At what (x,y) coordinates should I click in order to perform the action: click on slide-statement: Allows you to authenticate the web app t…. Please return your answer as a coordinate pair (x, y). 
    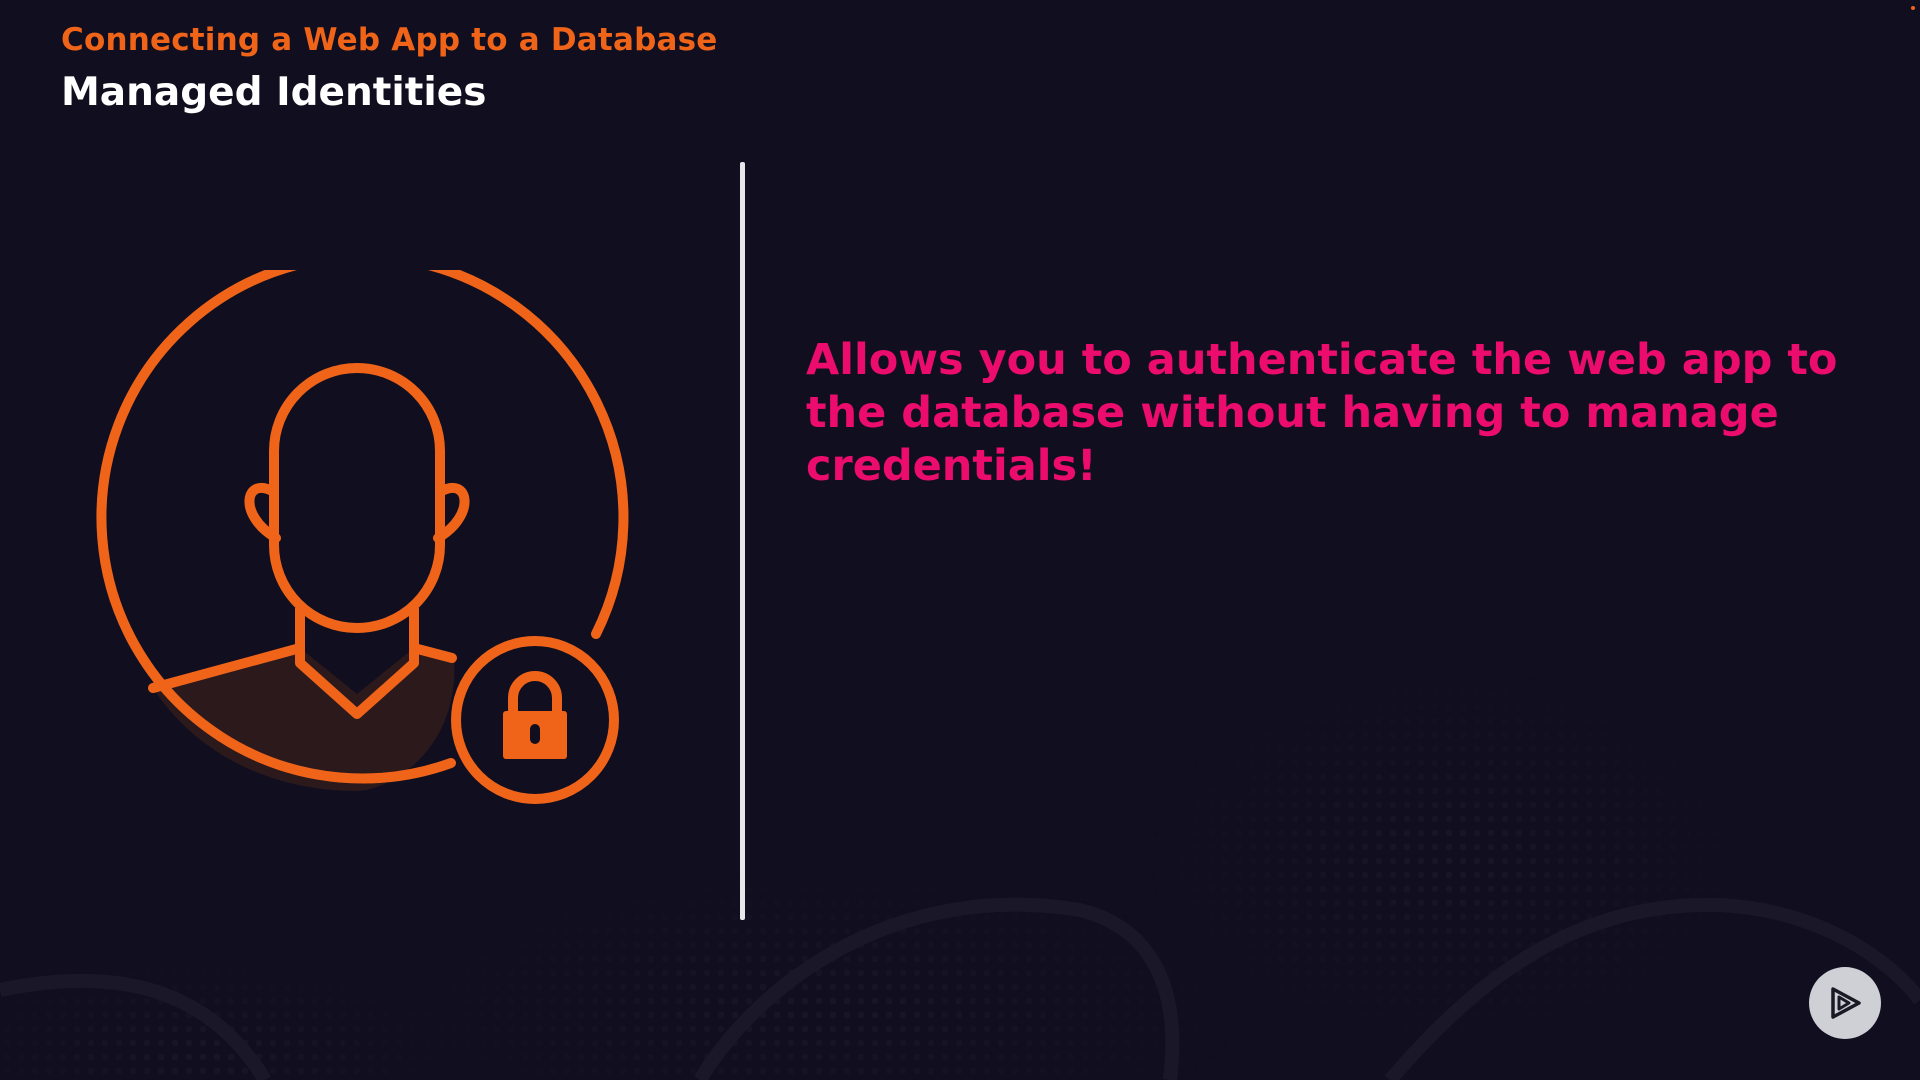
    Looking at the image, I should click on (1322, 413).